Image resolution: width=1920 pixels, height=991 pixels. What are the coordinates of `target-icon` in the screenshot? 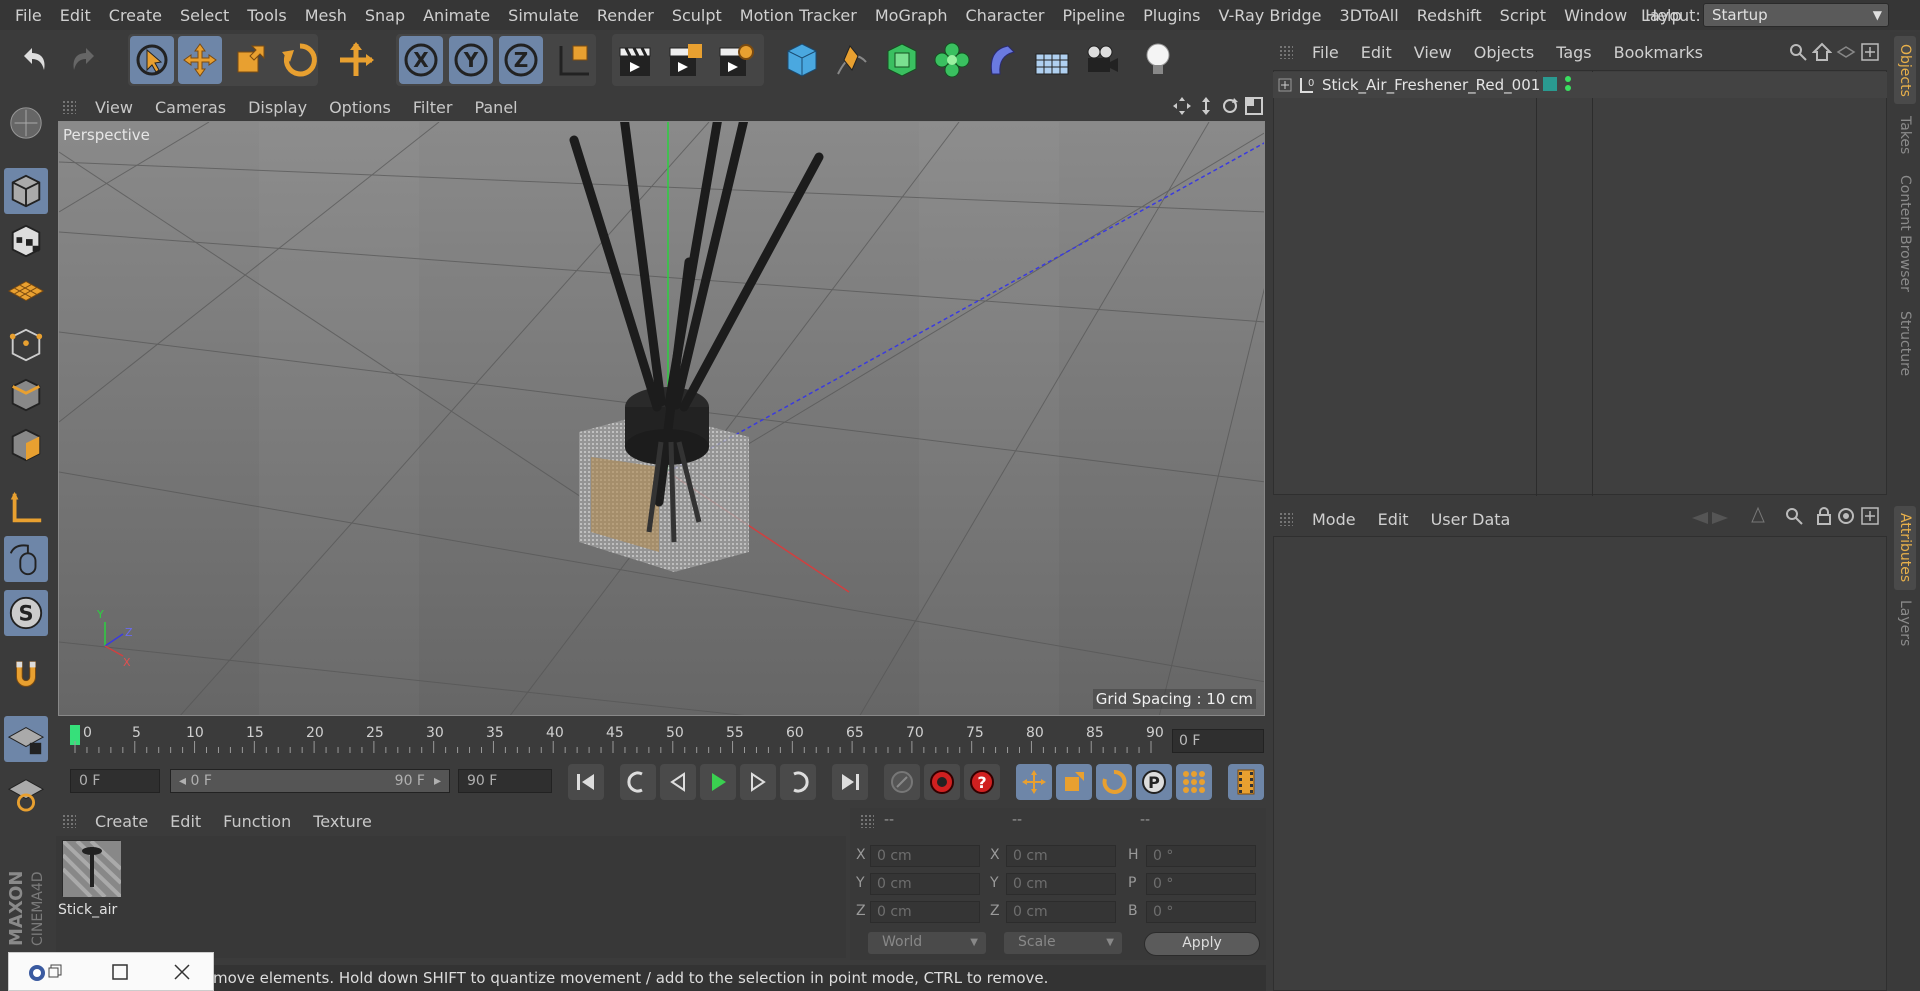 It's located at (1846, 516).